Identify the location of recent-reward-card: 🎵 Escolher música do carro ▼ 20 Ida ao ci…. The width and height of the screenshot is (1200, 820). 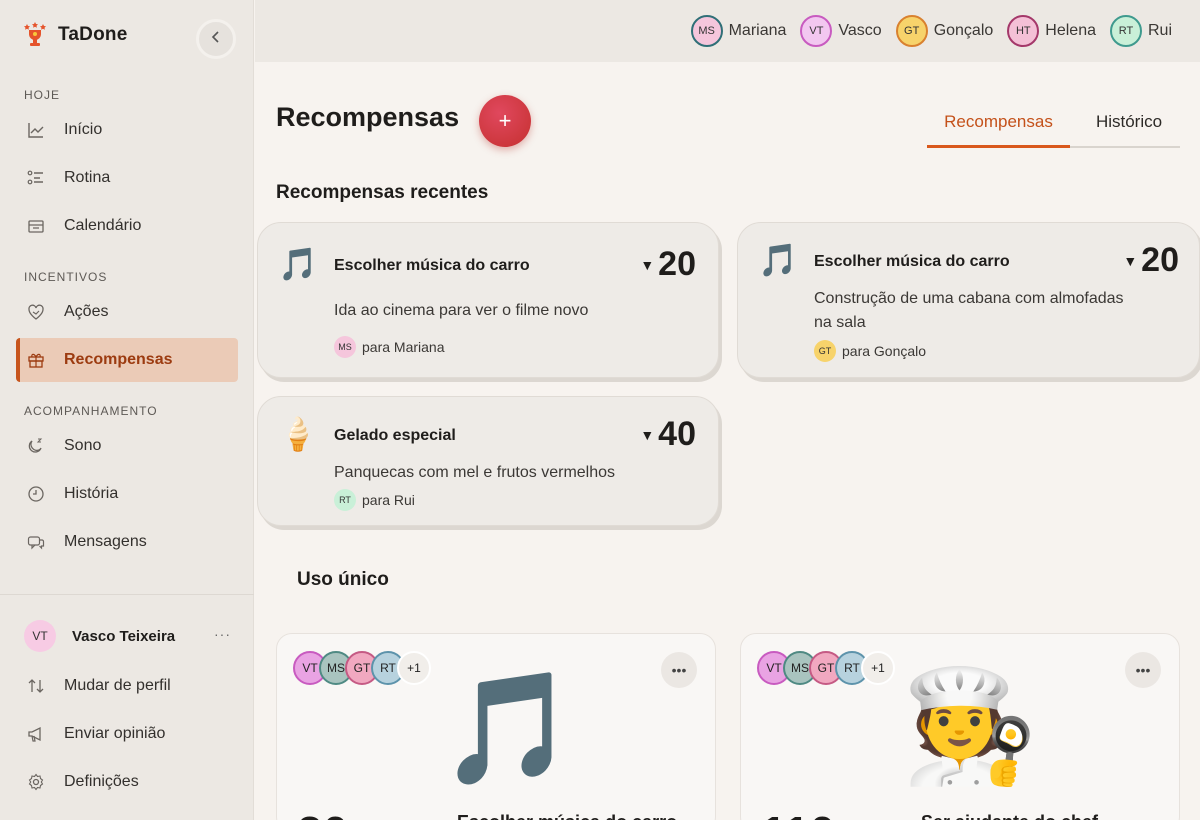
(488, 300).